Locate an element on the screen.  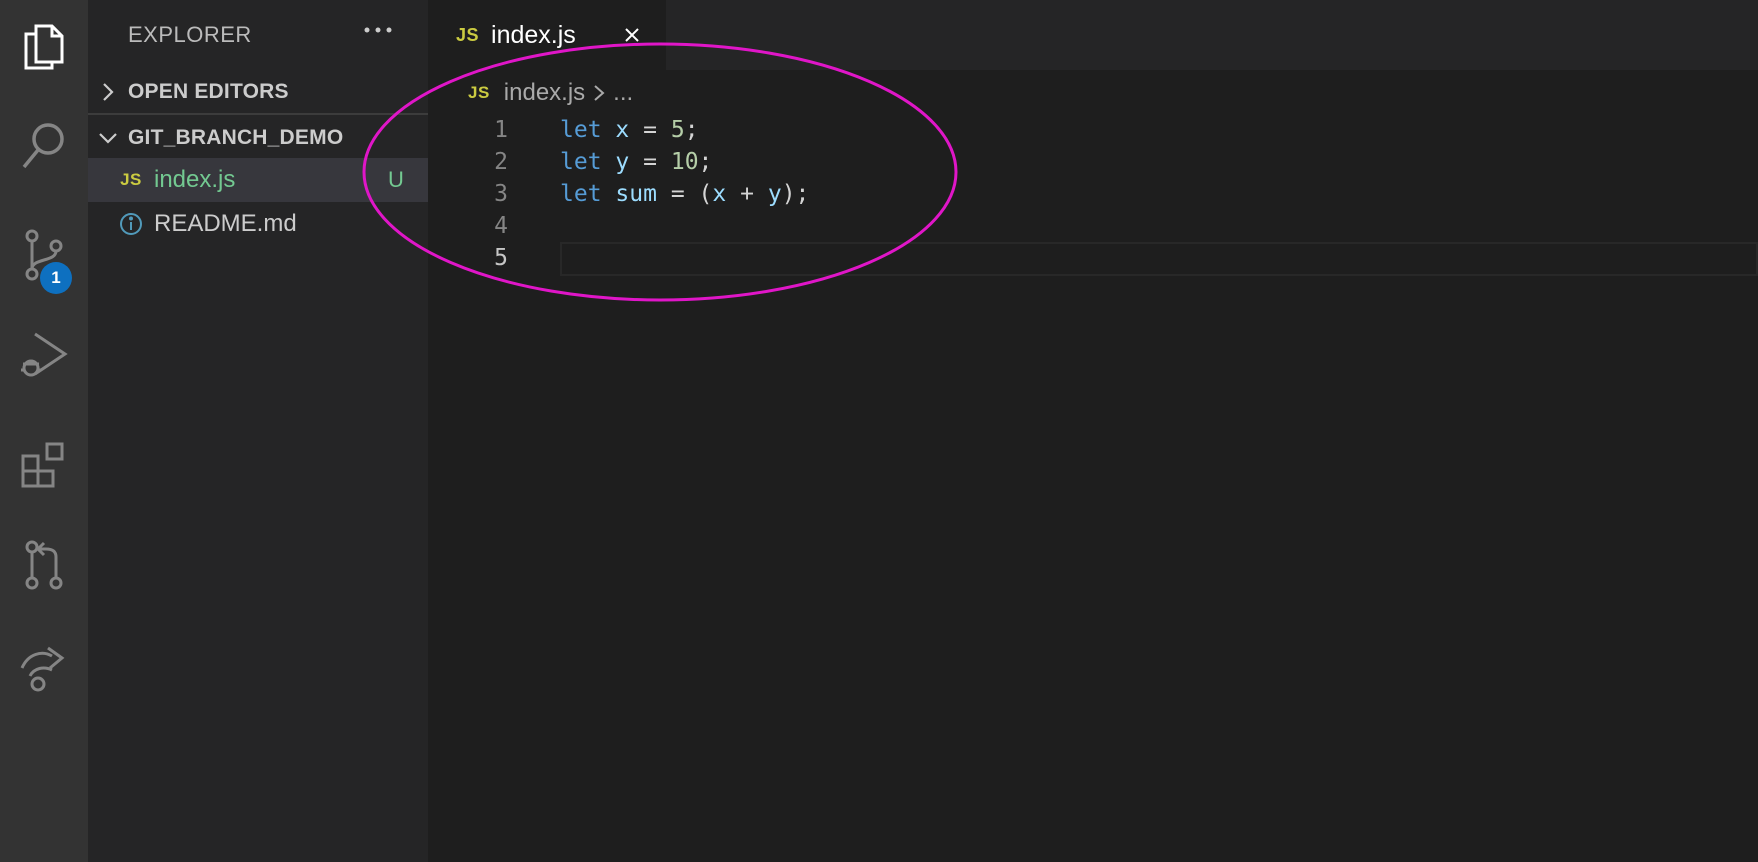
folder-section: GIT_BRANCH_DEMO is located at coordinates (258, 138).